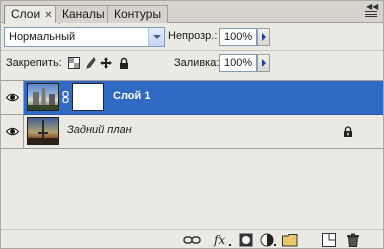 This screenshot has height=249, width=384. I want to click on panel-menu-button: ◀◀, so click(371, 11).